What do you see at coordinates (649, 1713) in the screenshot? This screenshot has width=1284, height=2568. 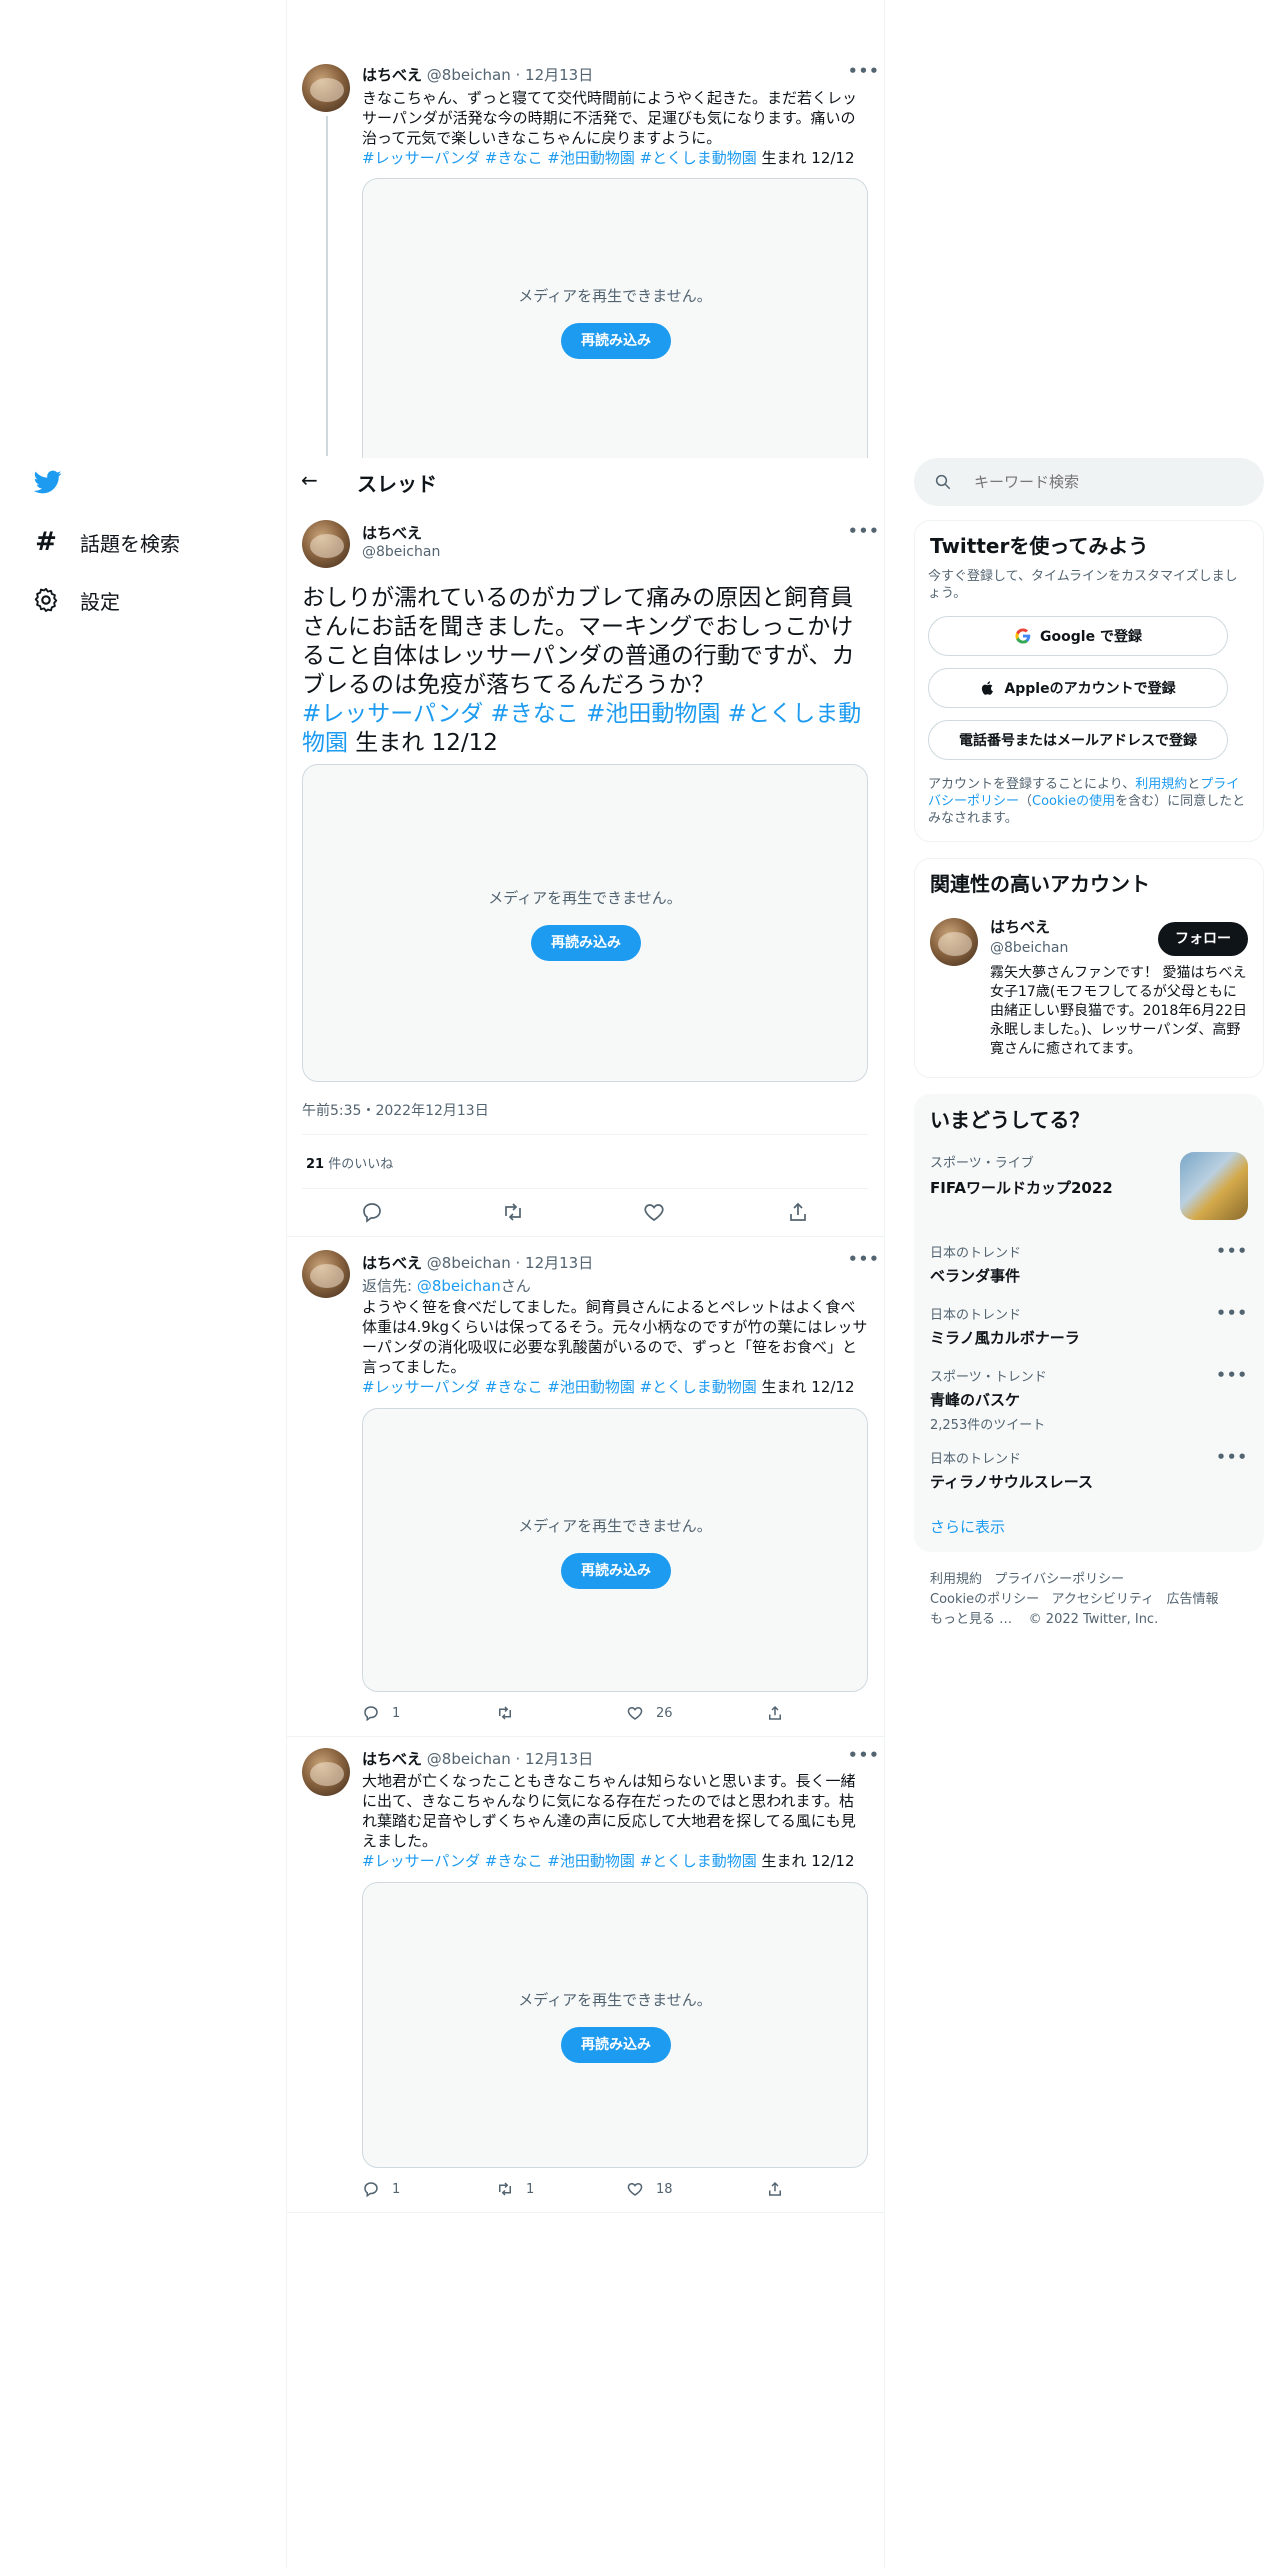 I see `like-button: 26` at bounding box center [649, 1713].